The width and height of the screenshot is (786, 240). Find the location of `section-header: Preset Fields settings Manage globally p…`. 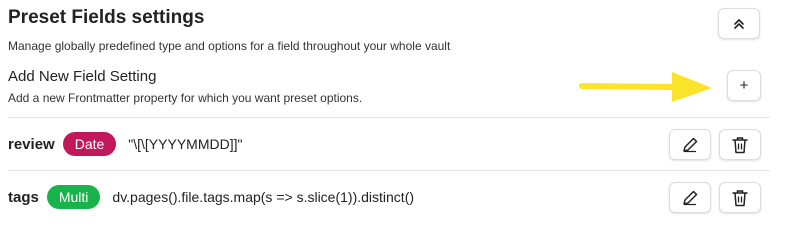

section-header: Preset Fields settings Manage globally p… is located at coordinates (229, 29).